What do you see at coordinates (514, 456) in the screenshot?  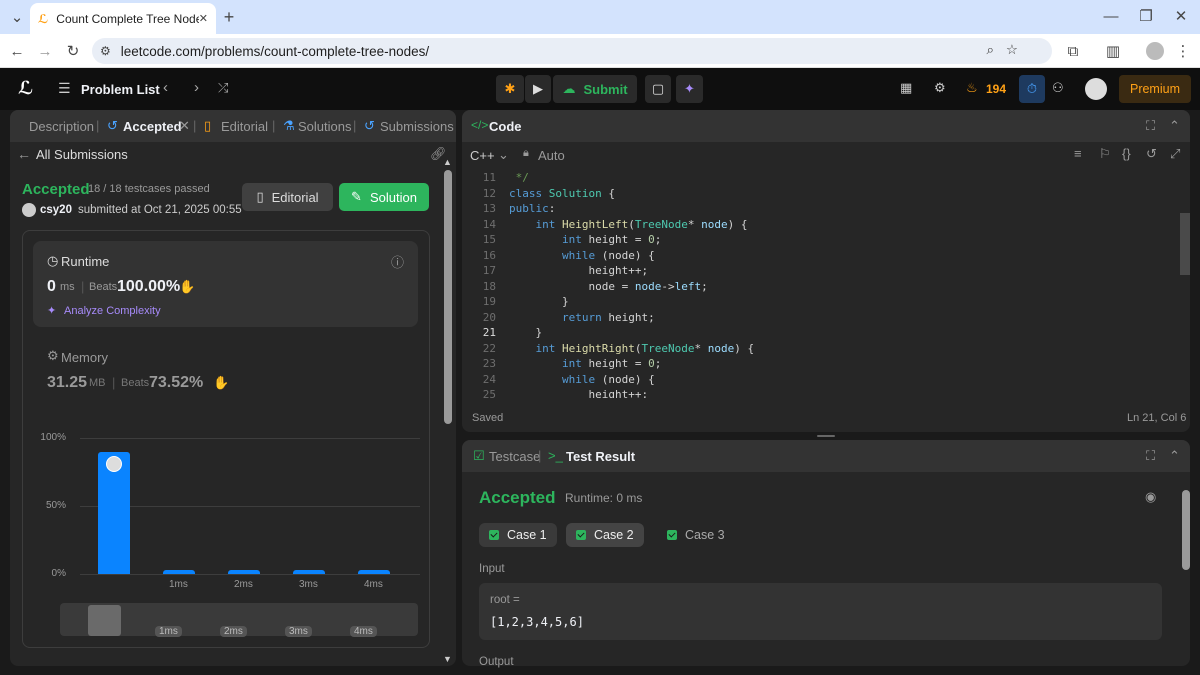 I see `testcase-tab: Testcase` at bounding box center [514, 456].